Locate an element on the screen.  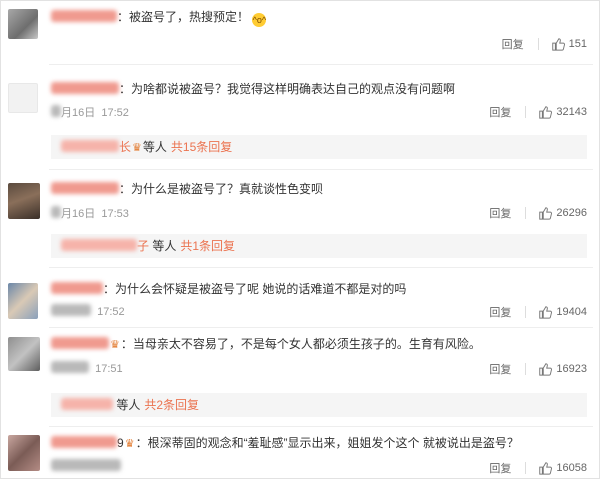
view-replies-link: 共2条回复 is located at coordinates (171, 405).